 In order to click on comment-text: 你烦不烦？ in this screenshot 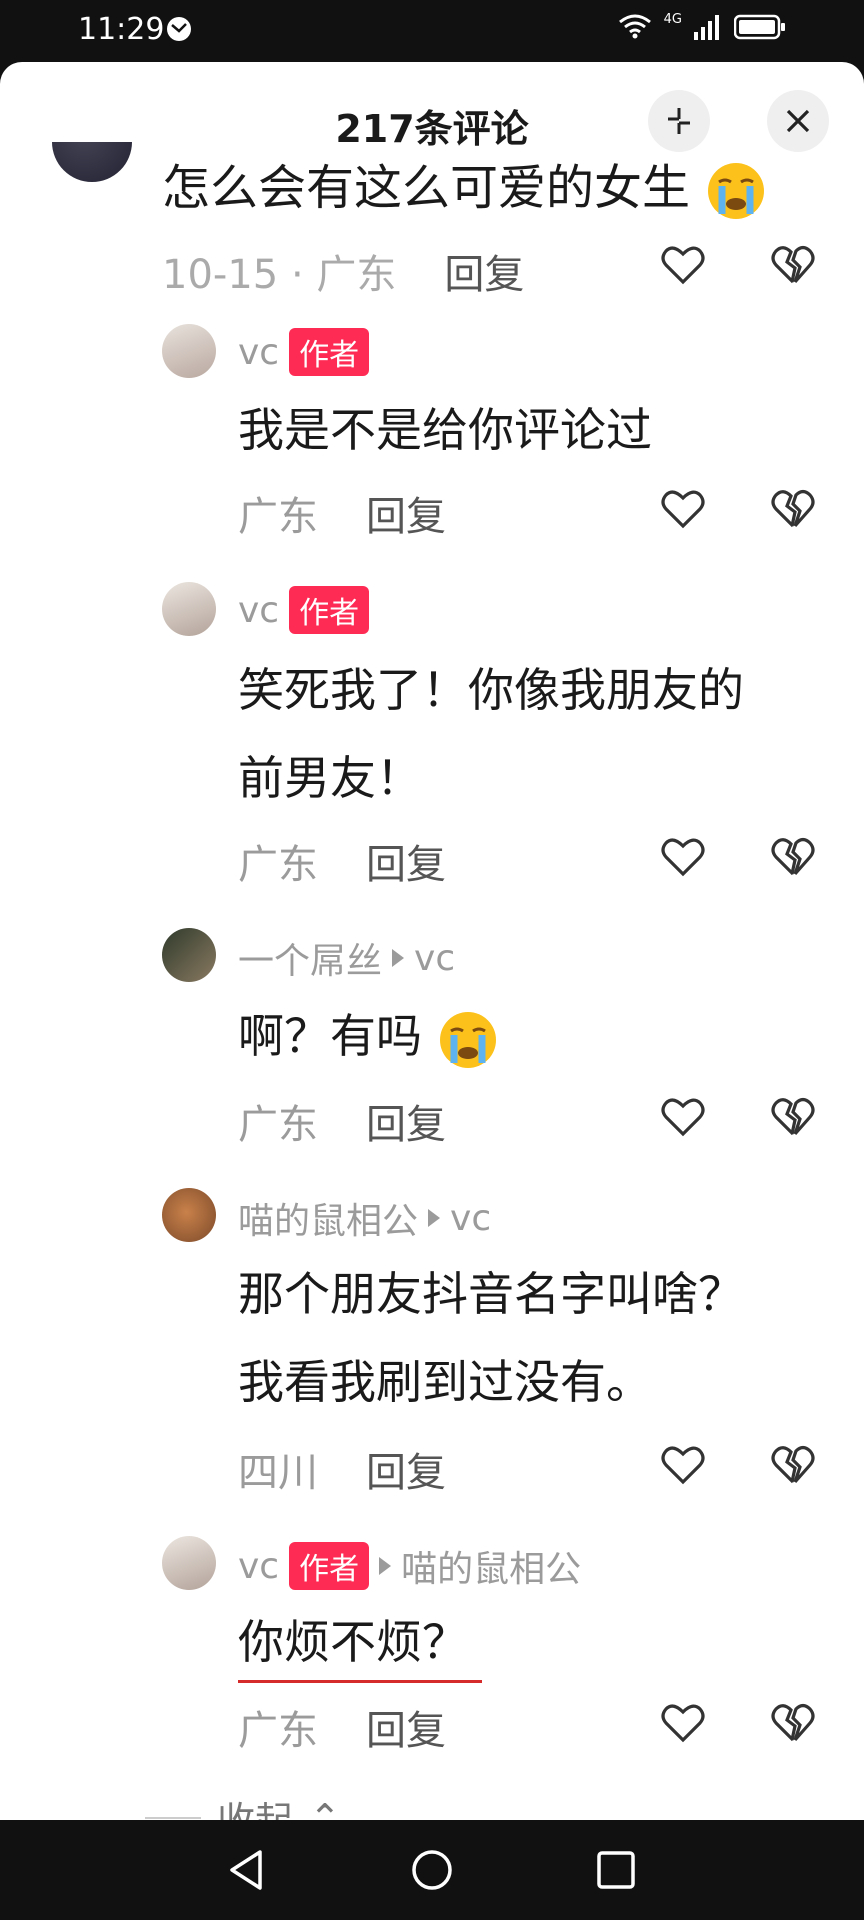, I will do `click(353, 1642)`.